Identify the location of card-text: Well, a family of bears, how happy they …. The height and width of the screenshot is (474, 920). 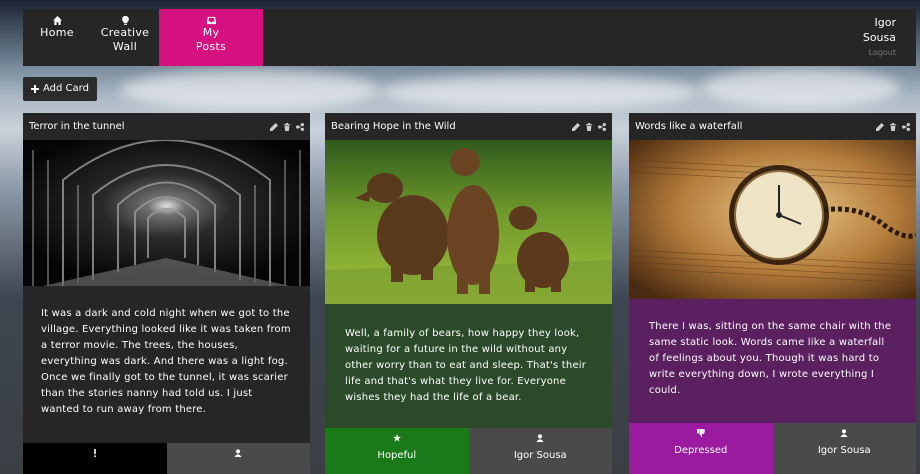
(466, 365).